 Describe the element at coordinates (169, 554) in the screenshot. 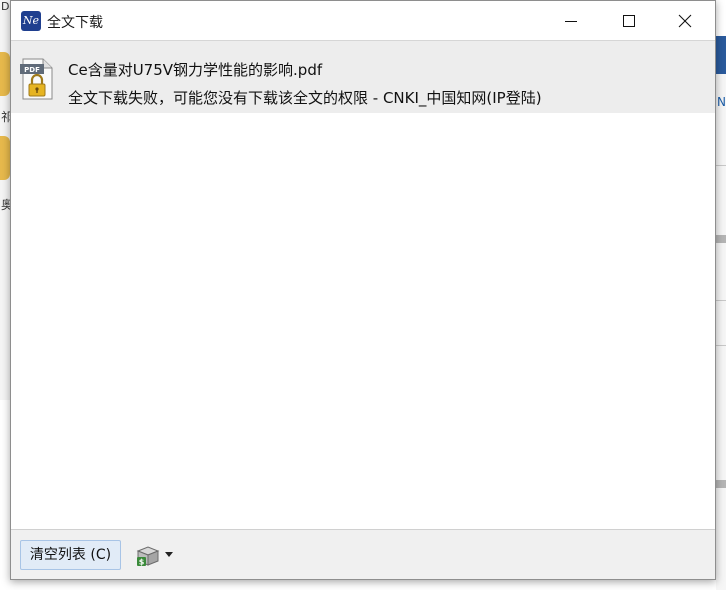

I see `chevron-down-icon` at that location.